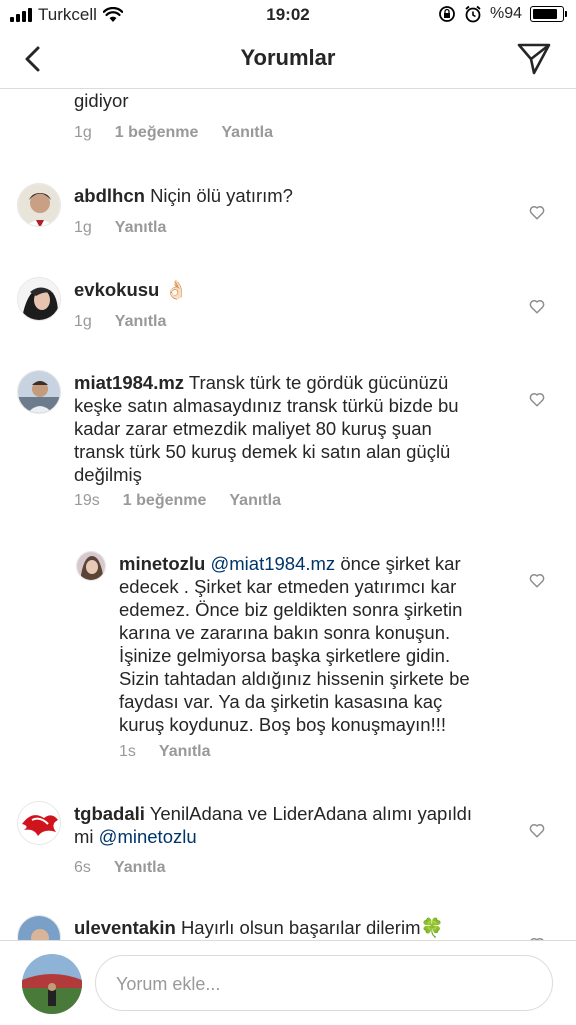  What do you see at coordinates (534, 59) in the screenshot?
I see `send-icon` at bounding box center [534, 59].